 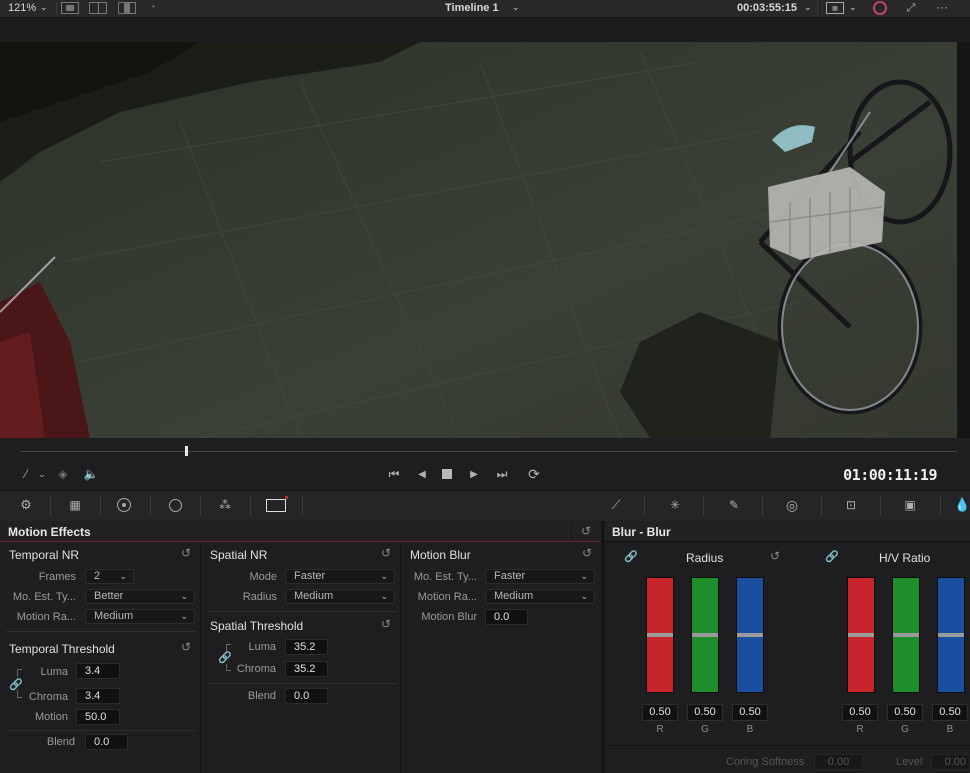 What do you see at coordinates (586, 531) in the screenshot?
I see `motion-effects-reset-icon: ↺` at bounding box center [586, 531].